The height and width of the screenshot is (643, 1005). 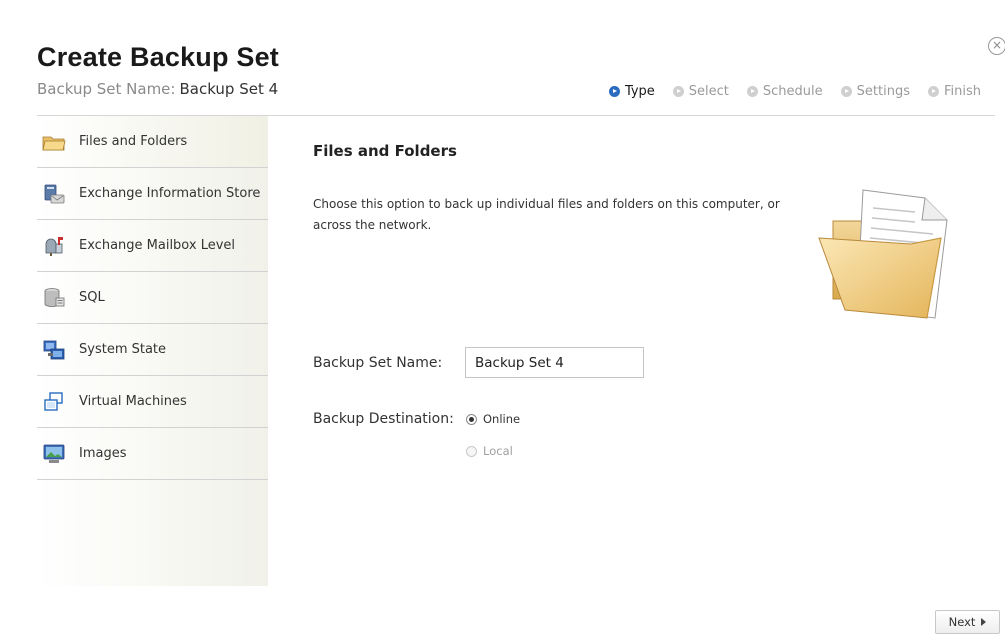 What do you see at coordinates (383, 419) in the screenshot?
I see `backup-destination-label: Backup Destination:` at bounding box center [383, 419].